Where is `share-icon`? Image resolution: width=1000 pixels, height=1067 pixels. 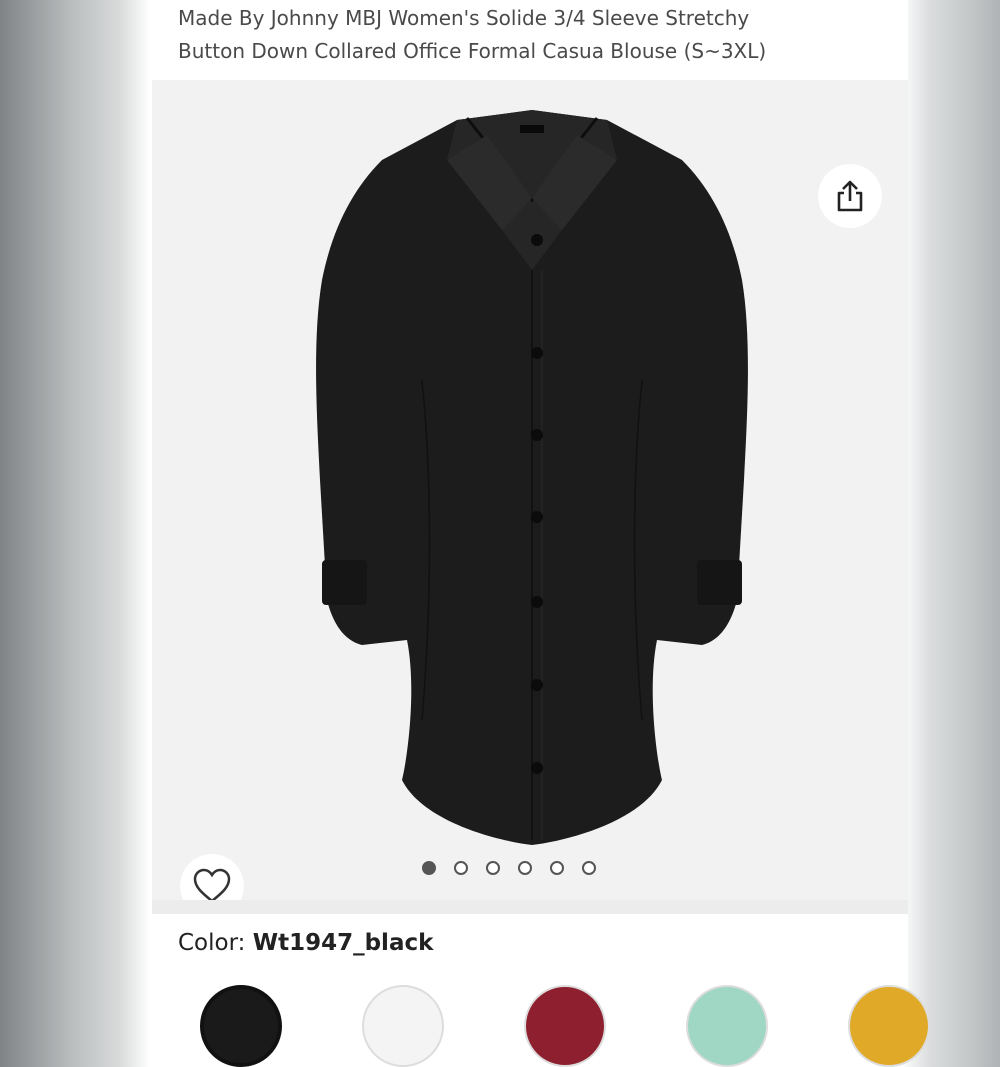 share-icon is located at coordinates (850, 196).